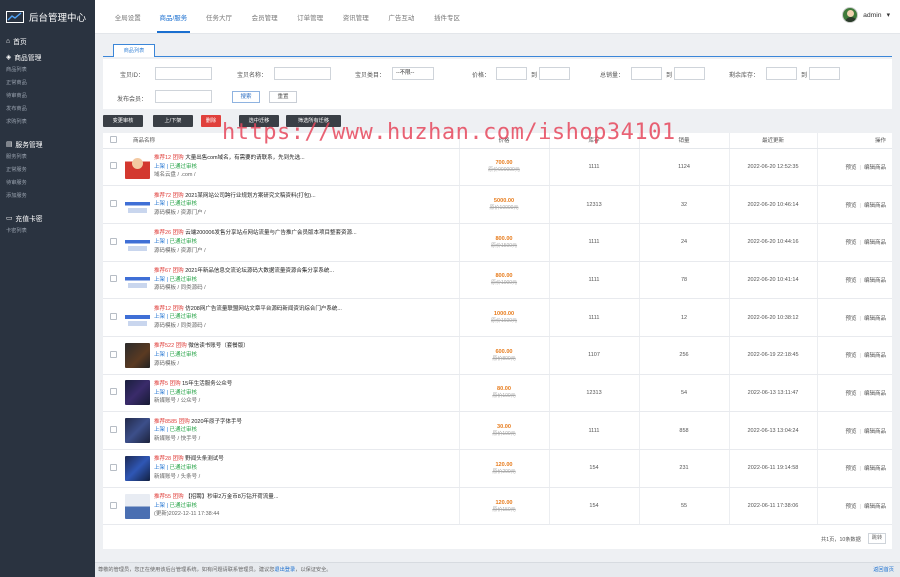 This screenshot has height=577, width=900. I want to click on sidebar-item-service-pending: 待审服务, so click(27, 183).